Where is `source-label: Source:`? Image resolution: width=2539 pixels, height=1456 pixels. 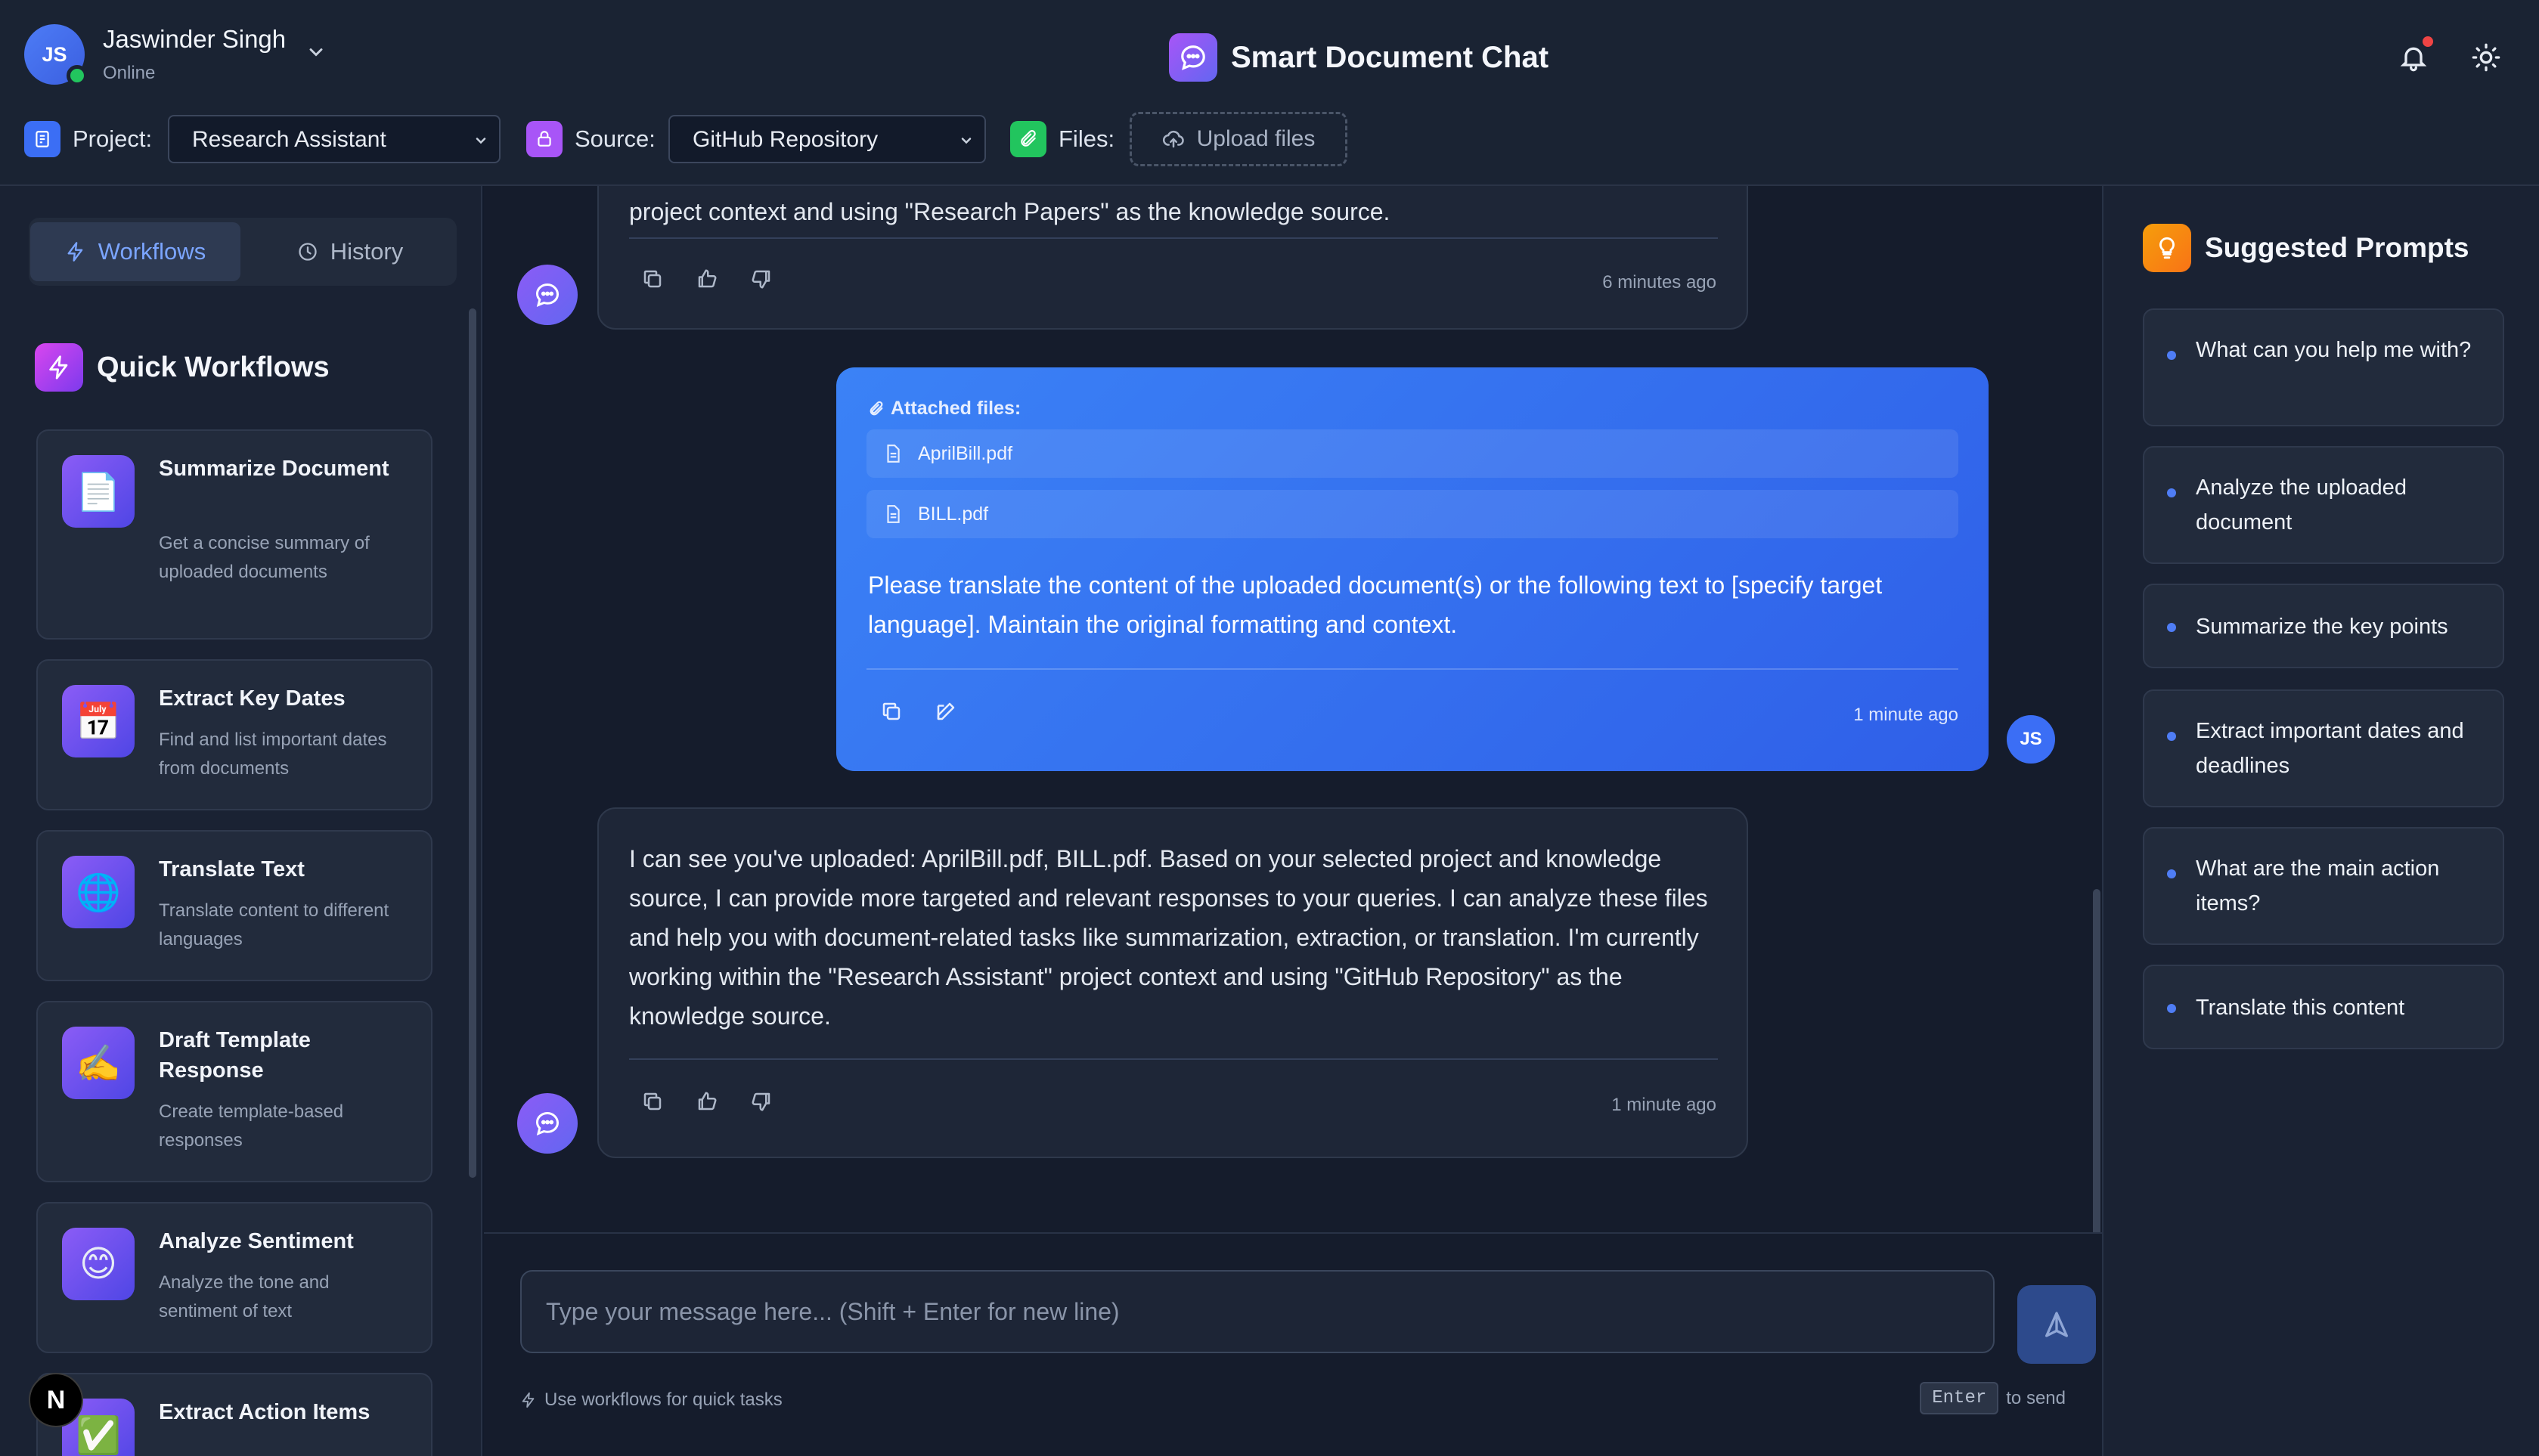
source-label: Source: is located at coordinates (615, 138).